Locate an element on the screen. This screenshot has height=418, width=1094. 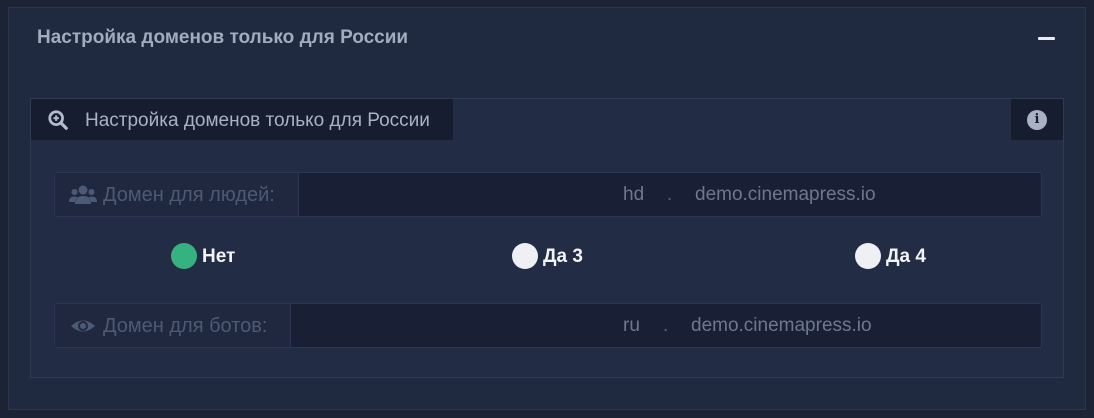
eye-icon is located at coordinates (83, 326).